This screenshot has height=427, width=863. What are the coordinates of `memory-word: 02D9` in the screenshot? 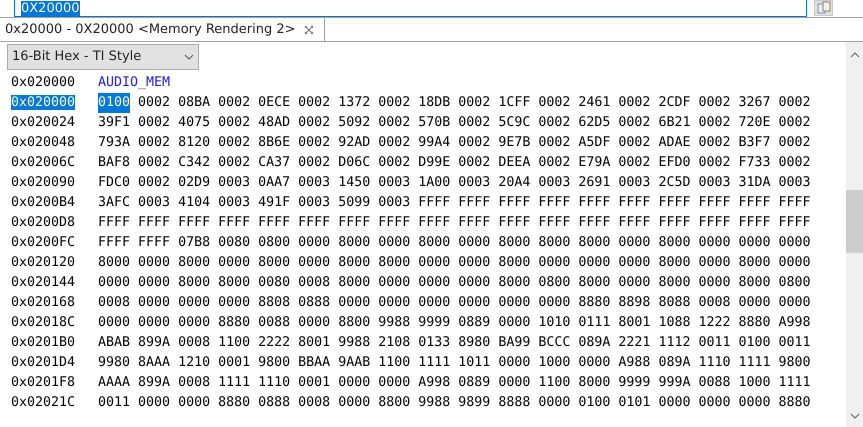 It's located at (194, 183).